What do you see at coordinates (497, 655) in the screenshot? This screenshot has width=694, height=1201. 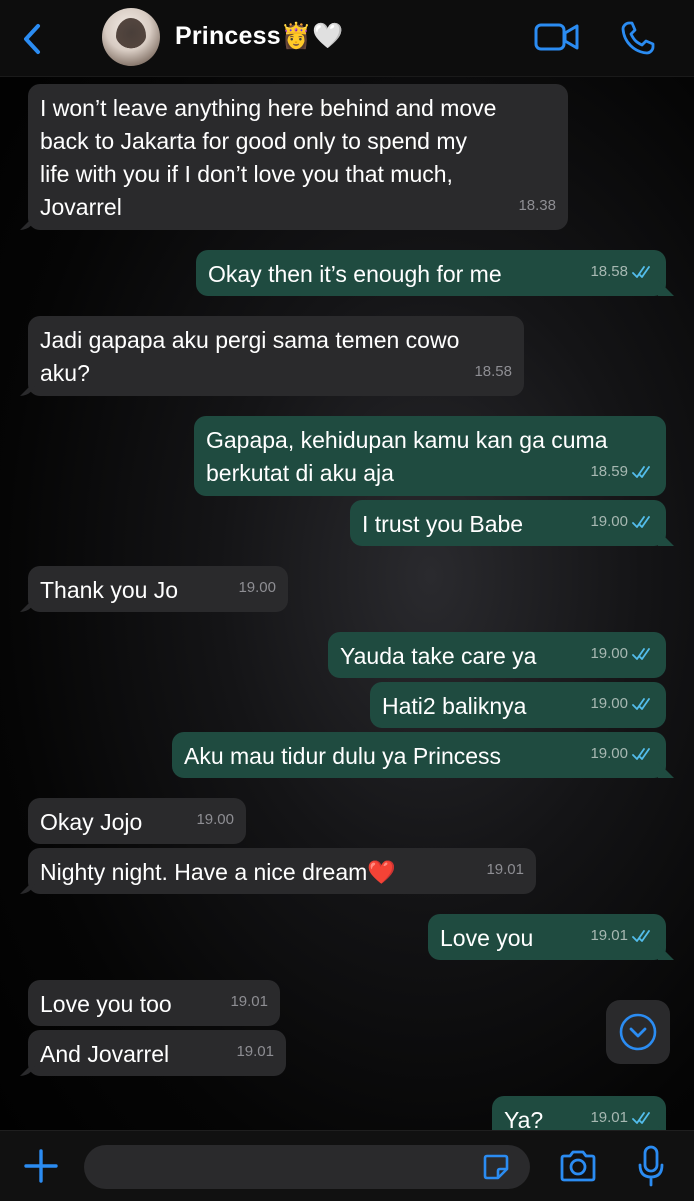 I see `outgoing-message: Yauda take care ya 19.00` at bounding box center [497, 655].